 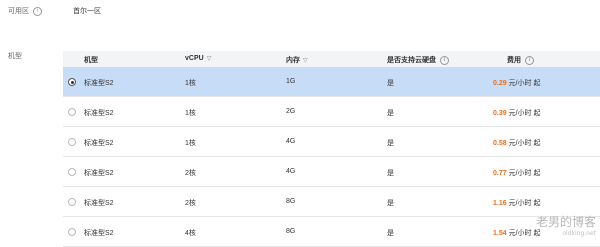 What do you see at coordinates (514, 60) in the screenshot?
I see `column-header-cost-label: 费用` at bounding box center [514, 60].